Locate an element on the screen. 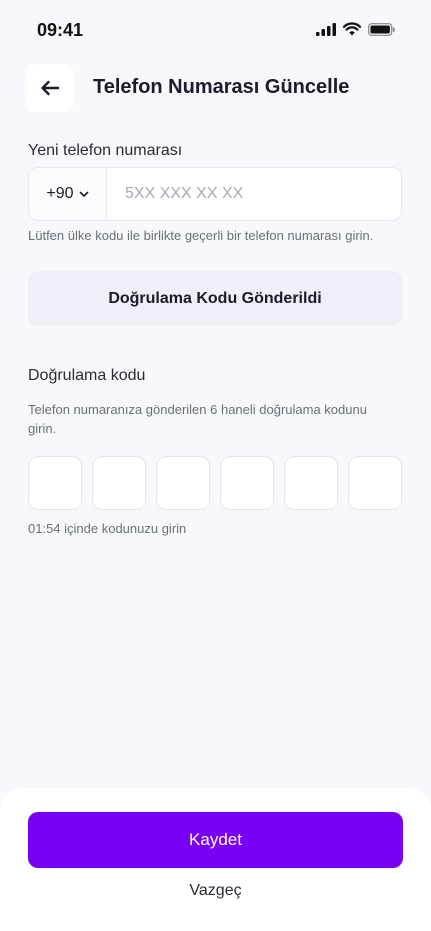  signal-icon is located at coordinates (326, 29).